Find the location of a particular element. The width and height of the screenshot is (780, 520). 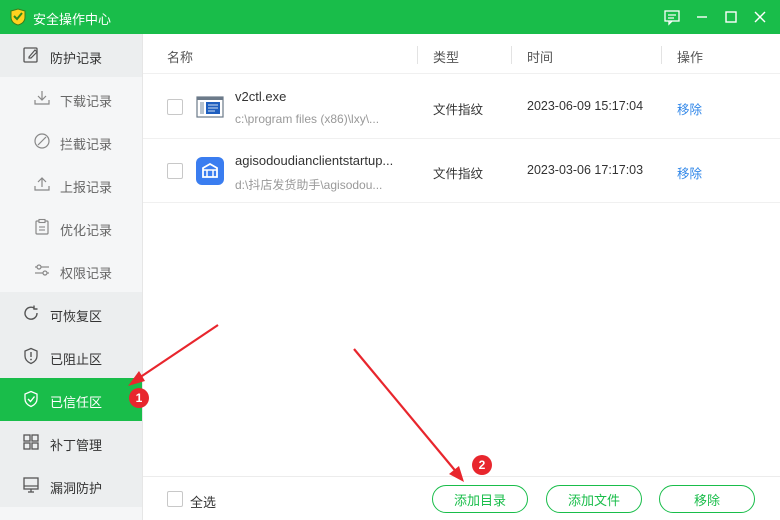

sidebar-item-label: 优化记录 is located at coordinates (86, 230).